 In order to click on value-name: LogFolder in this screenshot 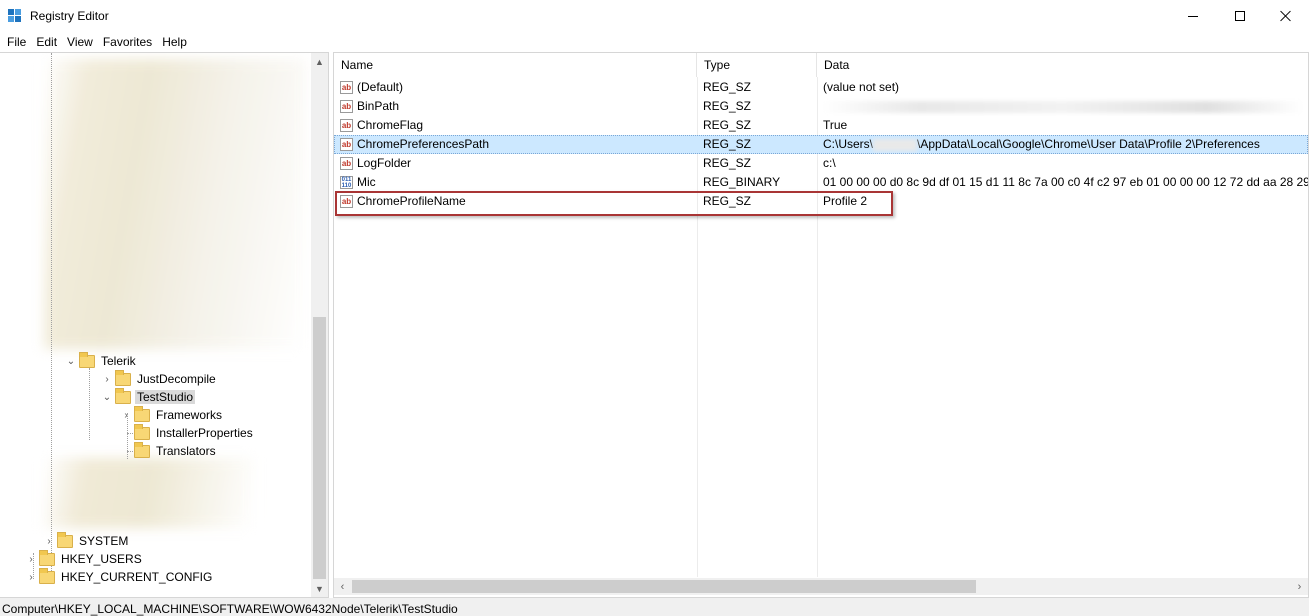, I will do `click(384, 163)`.